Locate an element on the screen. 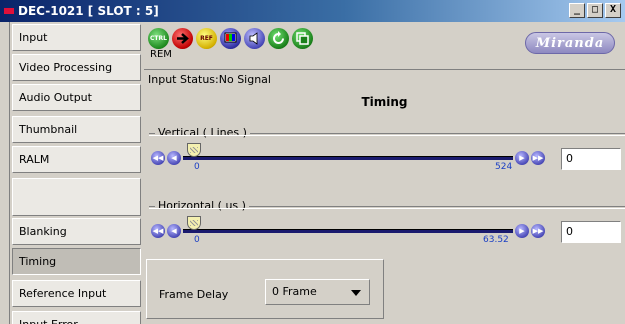 The image size is (625, 324). ctrl-icon: CTRL is located at coordinates (158, 38).